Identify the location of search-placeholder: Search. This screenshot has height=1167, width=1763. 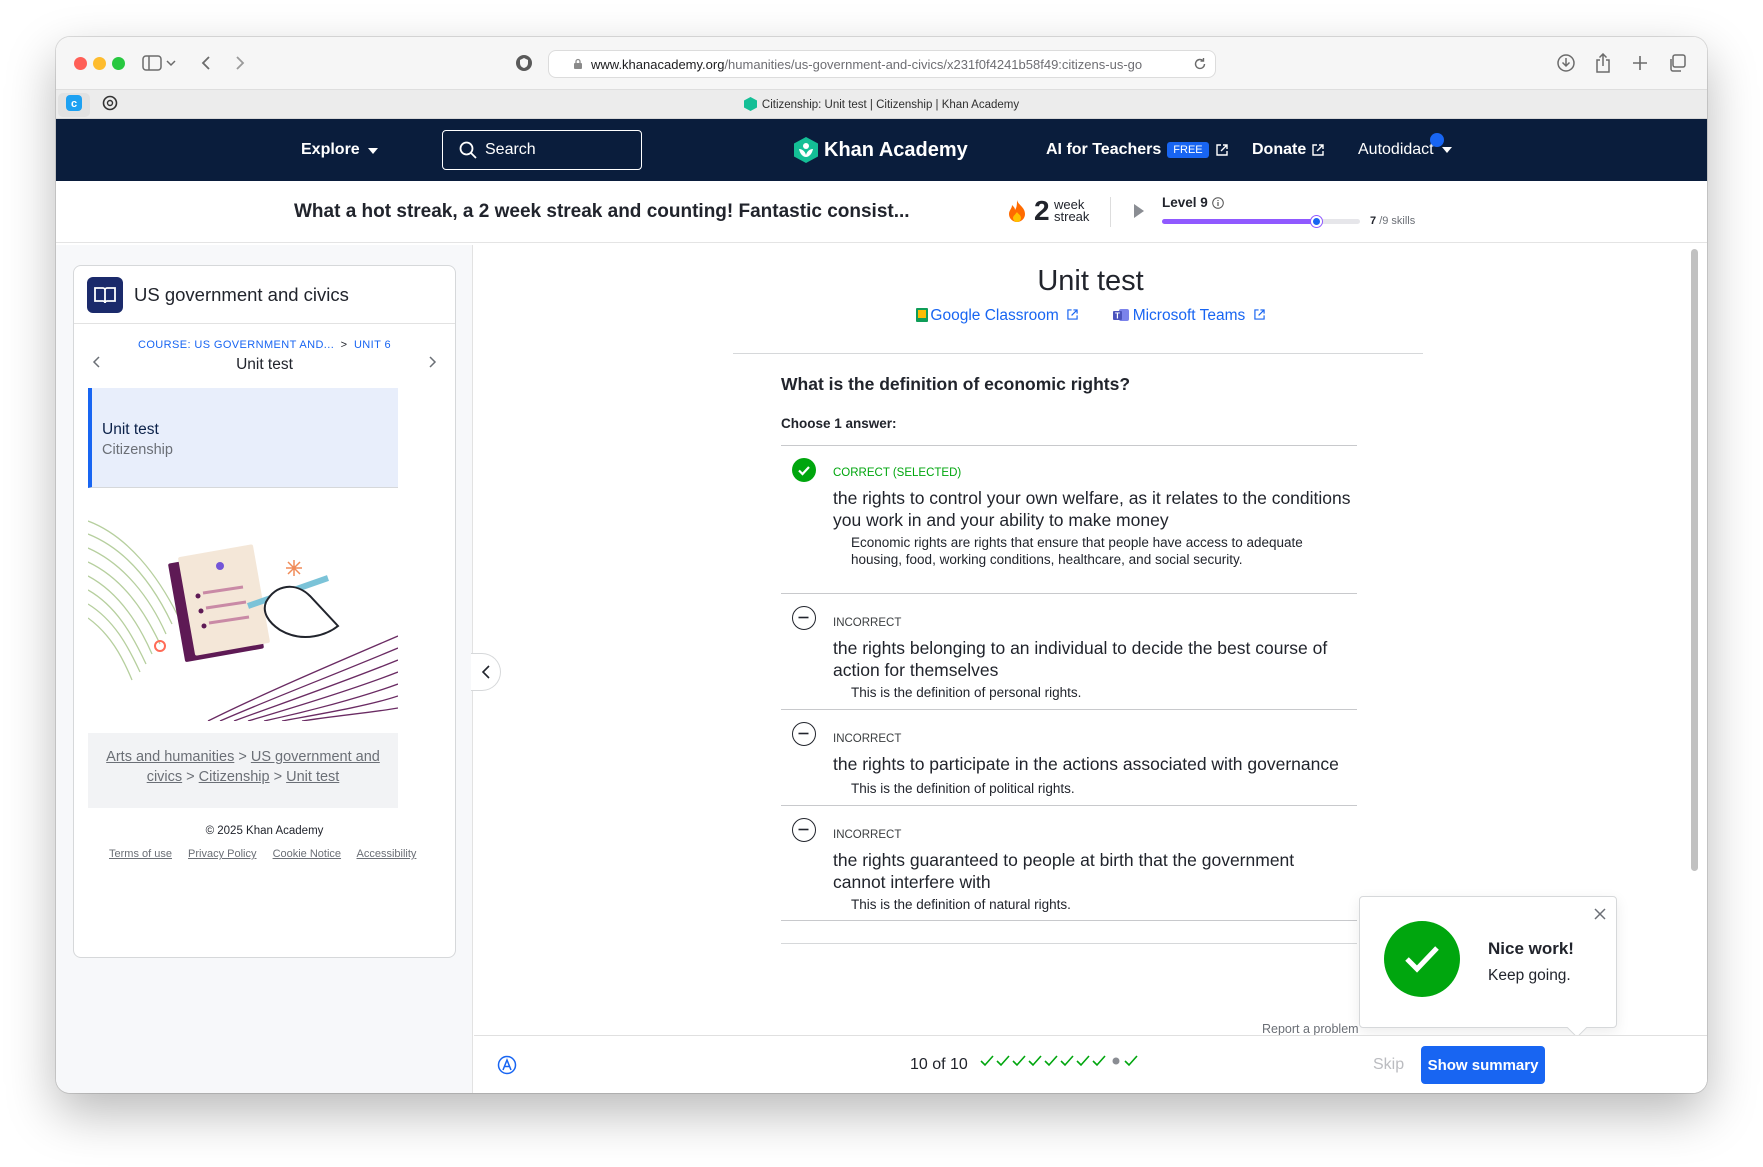
(510, 149).